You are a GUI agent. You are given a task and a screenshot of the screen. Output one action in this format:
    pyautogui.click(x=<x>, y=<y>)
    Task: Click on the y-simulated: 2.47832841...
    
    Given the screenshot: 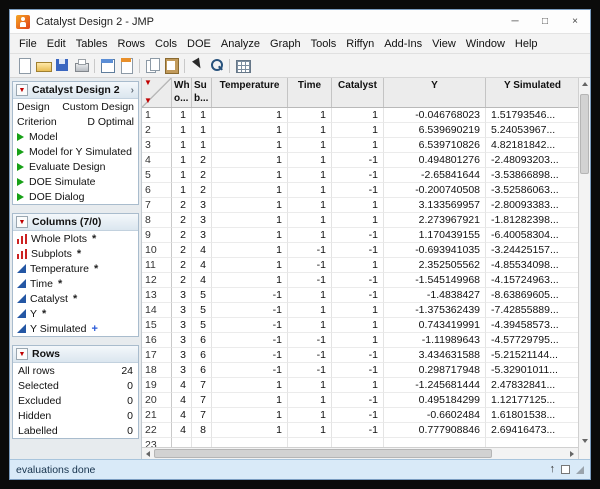 What is the action you would take?
    pyautogui.click(x=532, y=385)
    